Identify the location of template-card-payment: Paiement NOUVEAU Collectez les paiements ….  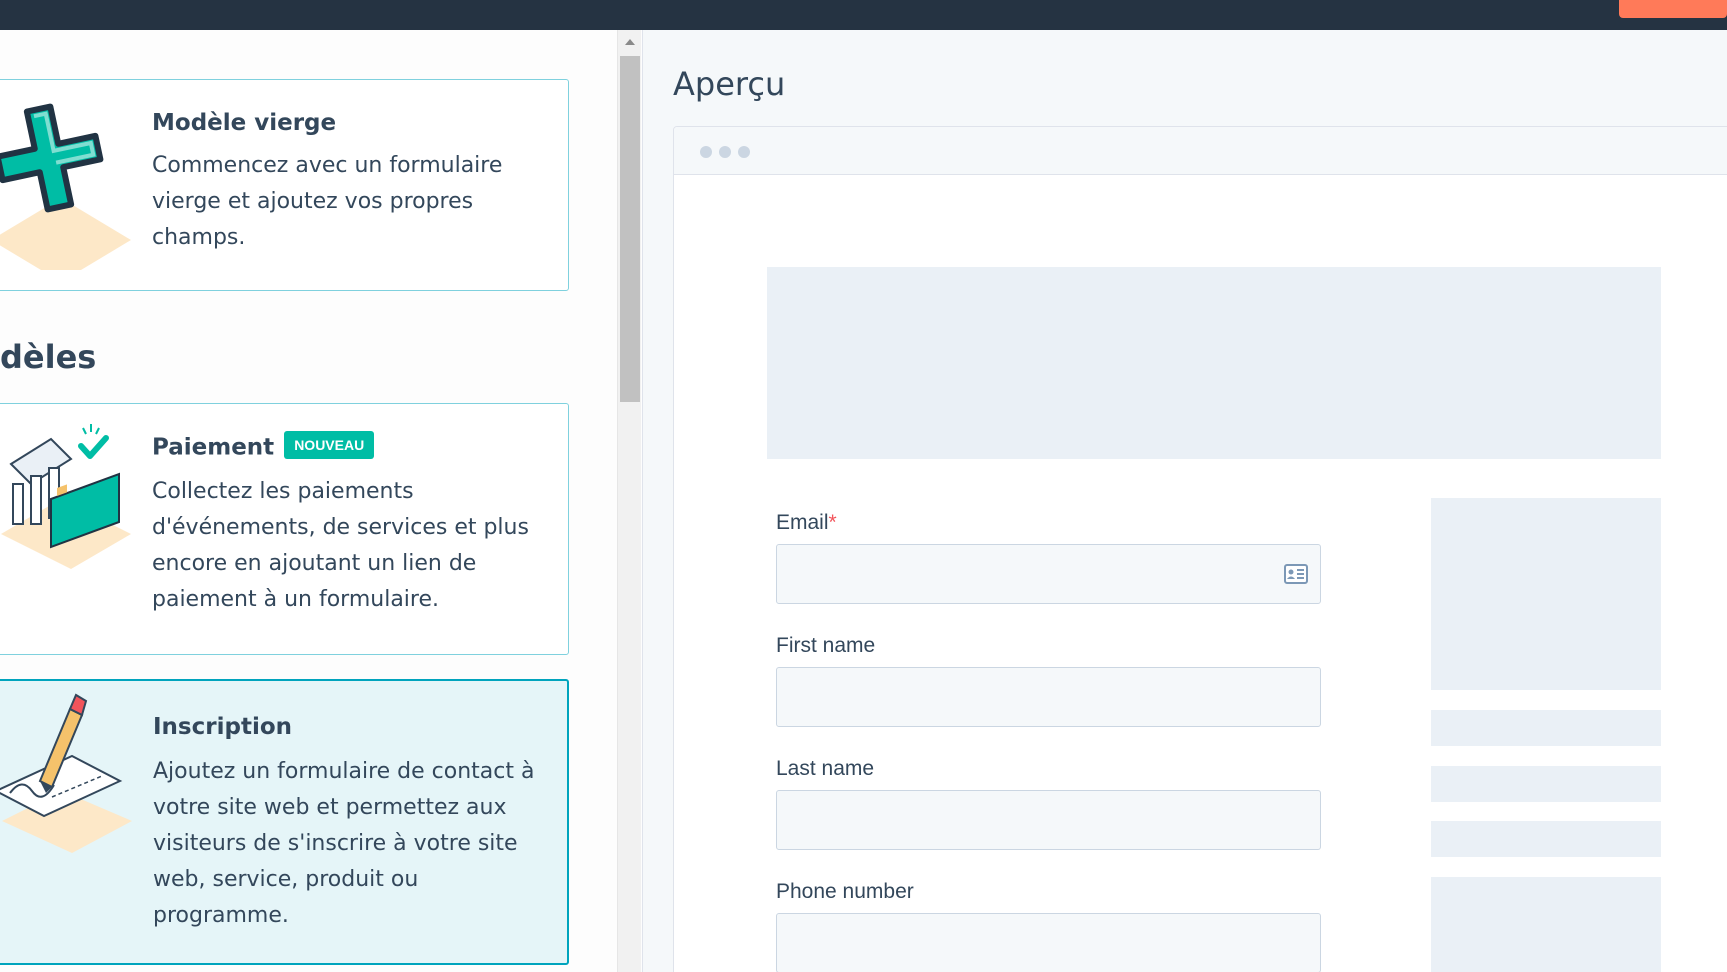
(284, 529).